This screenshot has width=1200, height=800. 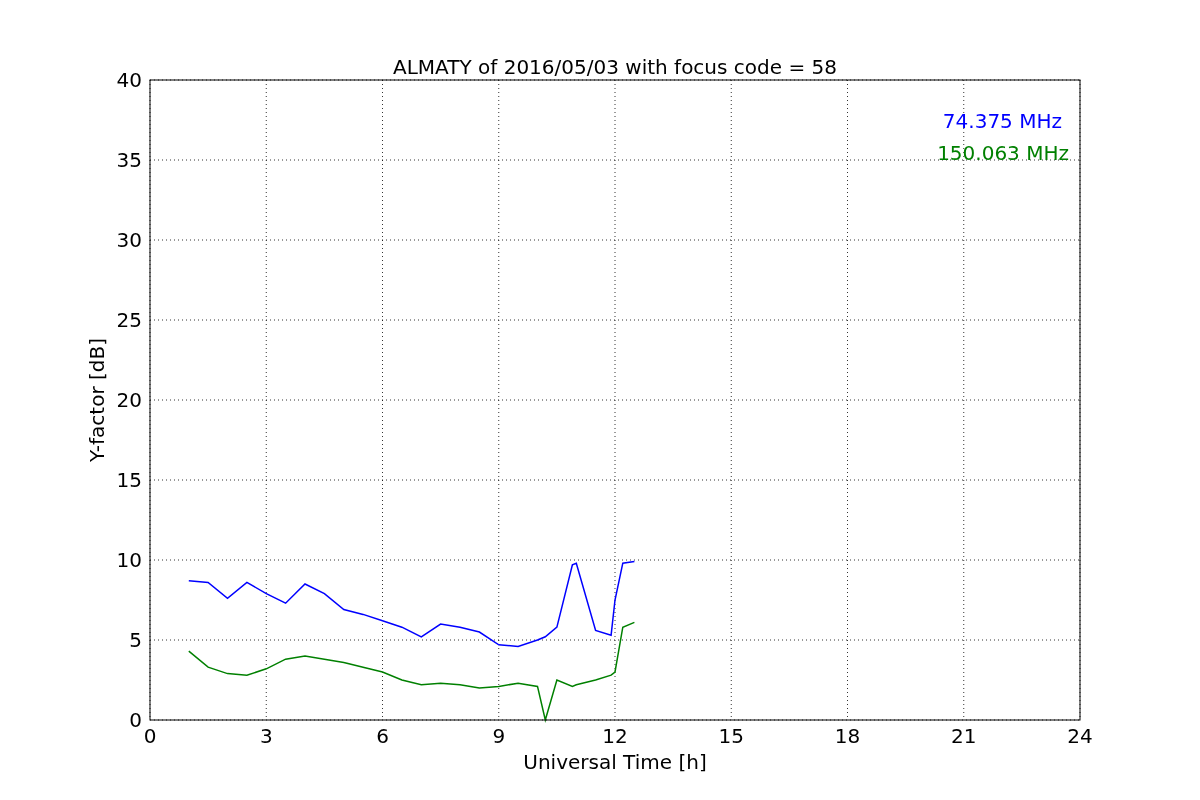 I want to click on y-tick-label: 35, so click(x=129, y=160).